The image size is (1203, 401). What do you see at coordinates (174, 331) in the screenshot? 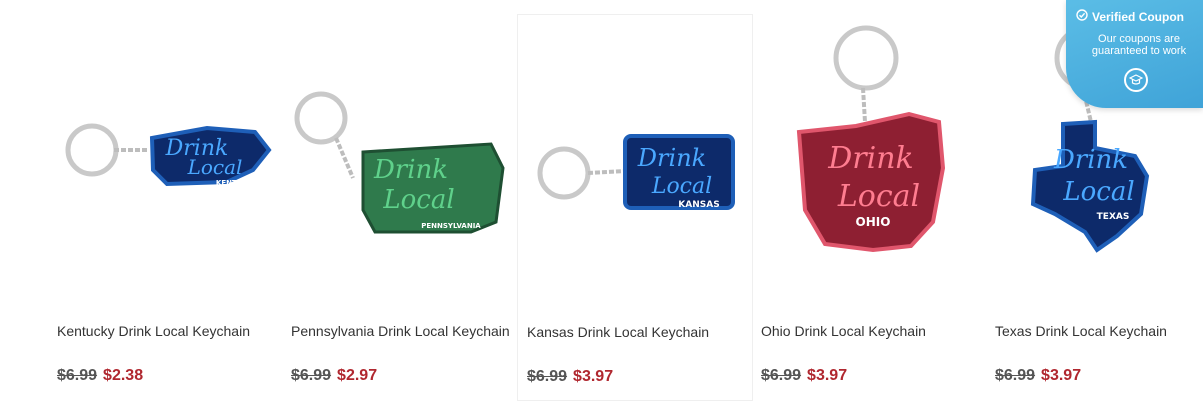
I see `product-title: Kentucky Drink Local Keychain` at bounding box center [174, 331].